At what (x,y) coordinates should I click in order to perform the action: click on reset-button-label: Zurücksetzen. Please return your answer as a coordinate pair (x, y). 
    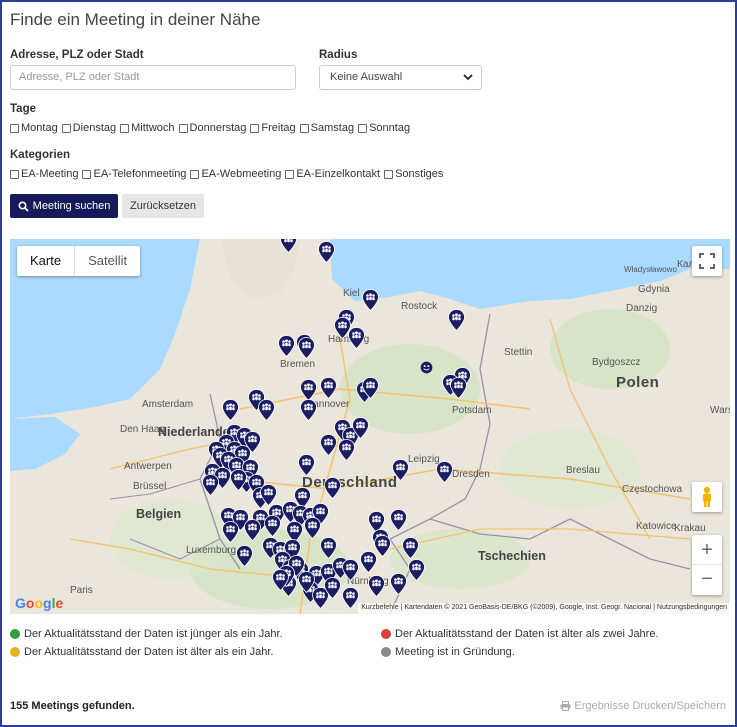
    Looking at the image, I should click on (163, 206).